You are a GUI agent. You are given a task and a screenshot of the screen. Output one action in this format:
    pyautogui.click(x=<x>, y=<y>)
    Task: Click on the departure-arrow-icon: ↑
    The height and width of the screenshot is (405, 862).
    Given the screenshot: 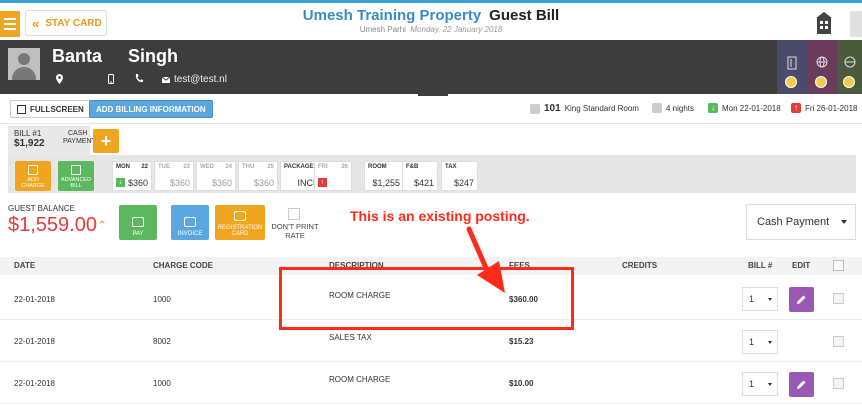 What is the action you would take?
    pyautogui.click(x=796, y=108)
    